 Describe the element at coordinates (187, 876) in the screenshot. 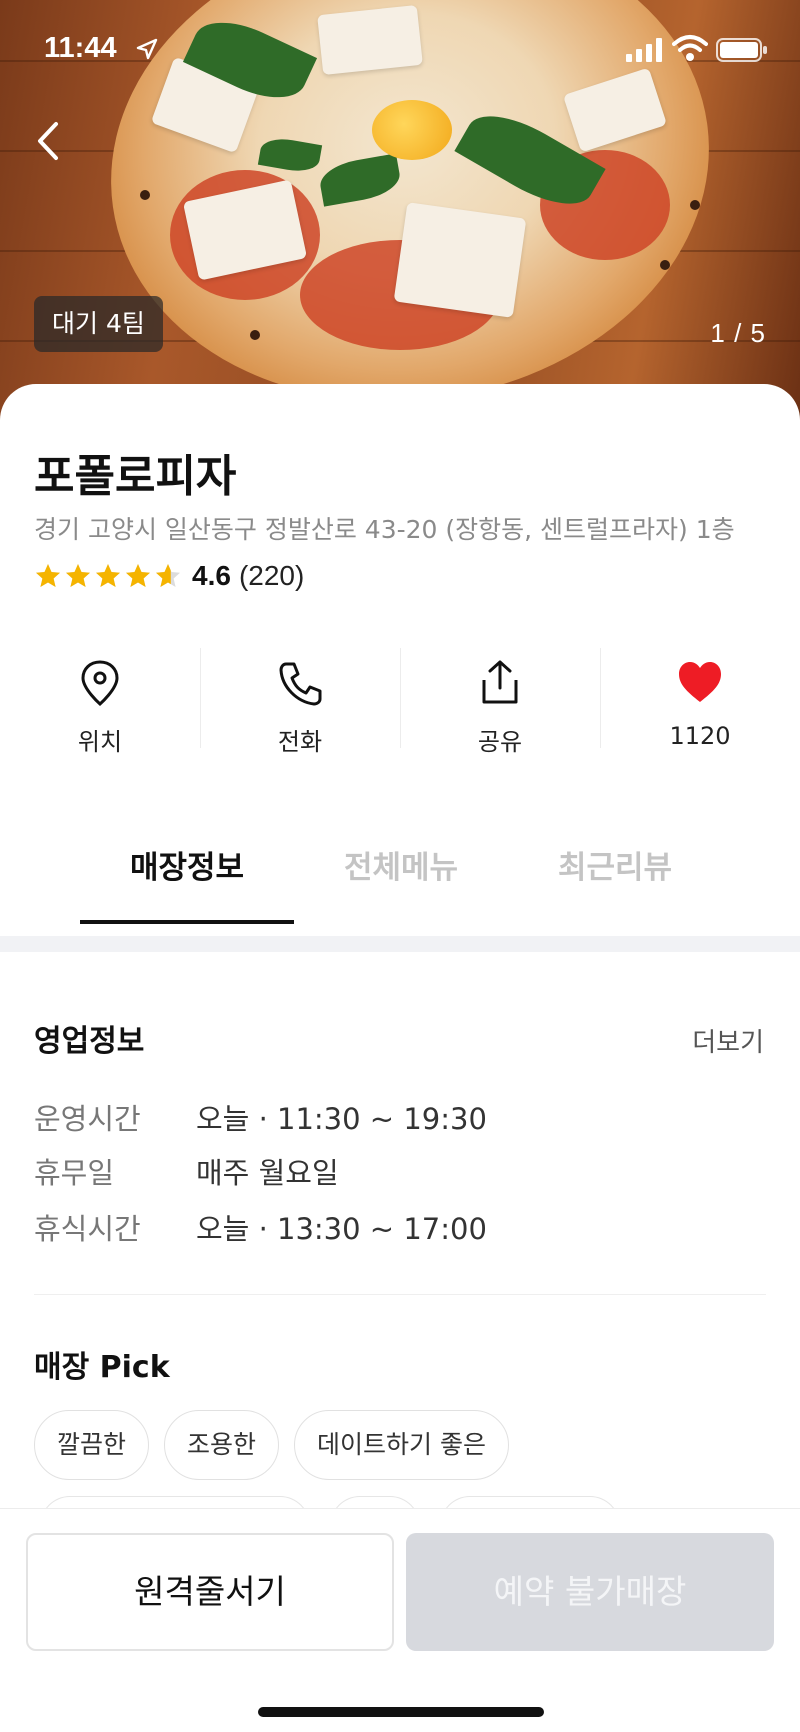

I see `tab-store-info: 매장정보` at that location.